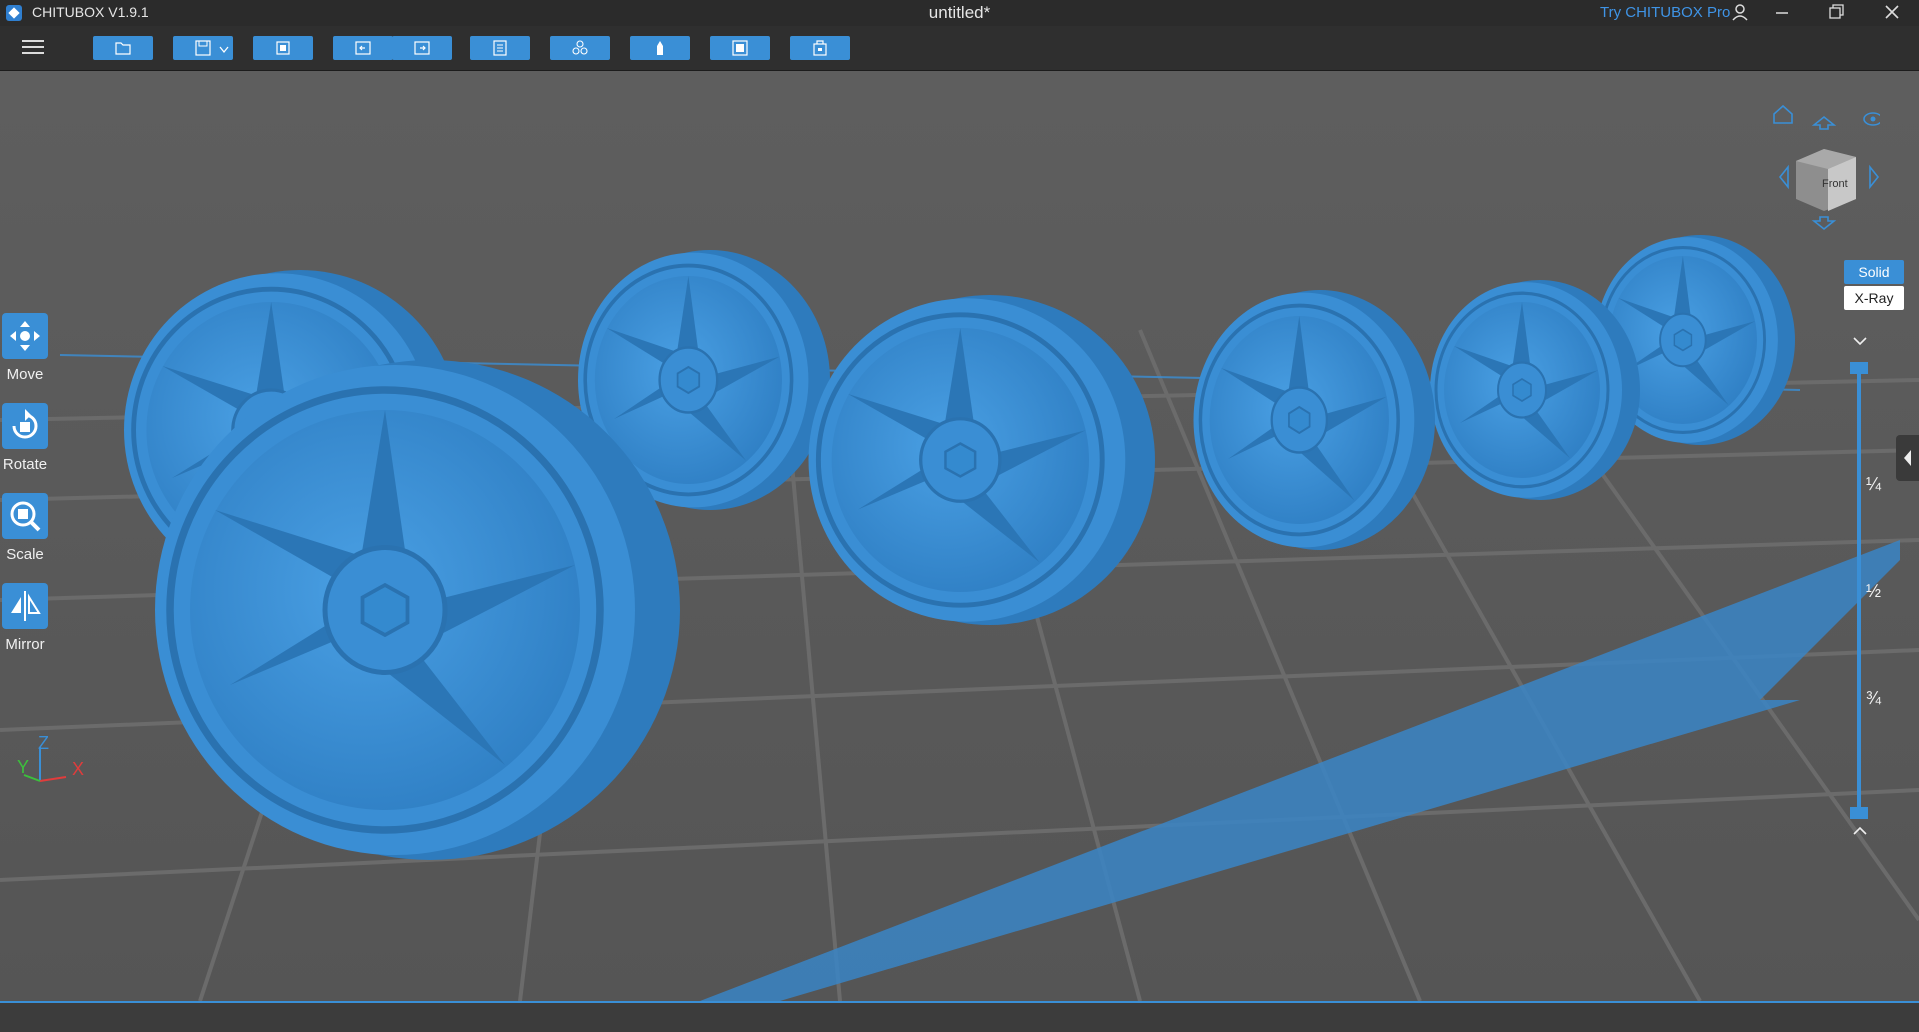 The image size is (1919, 1032). I want to click on arrange-icon, so click(580, 47).